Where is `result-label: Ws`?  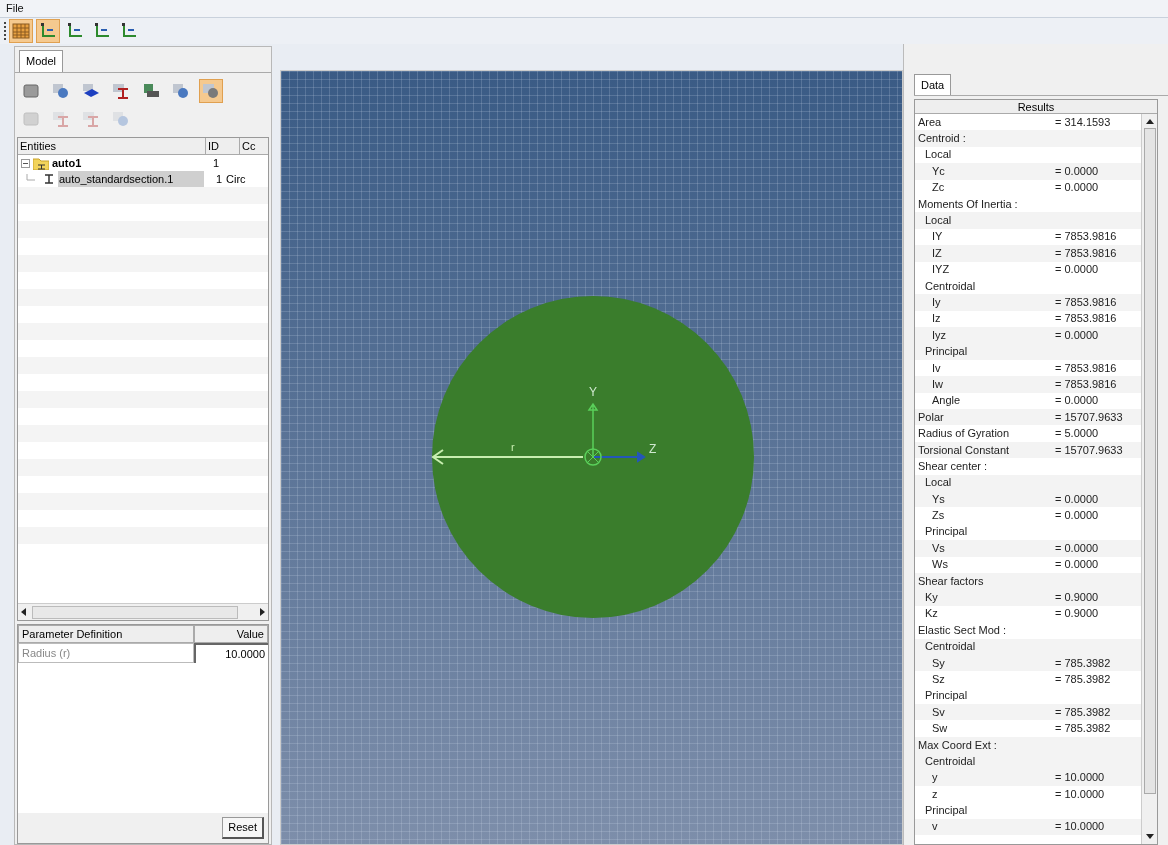 result-label: Ws is located at coordinates (940, 565).